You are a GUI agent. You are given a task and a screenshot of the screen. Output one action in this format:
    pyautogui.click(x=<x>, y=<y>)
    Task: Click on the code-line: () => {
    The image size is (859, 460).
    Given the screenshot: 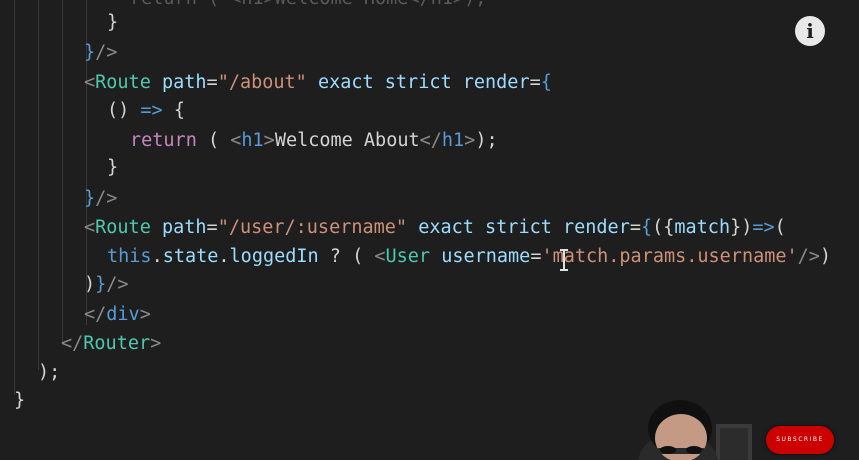 What is the action you would take?
    pyautogui.click(x=146, y=111)
    